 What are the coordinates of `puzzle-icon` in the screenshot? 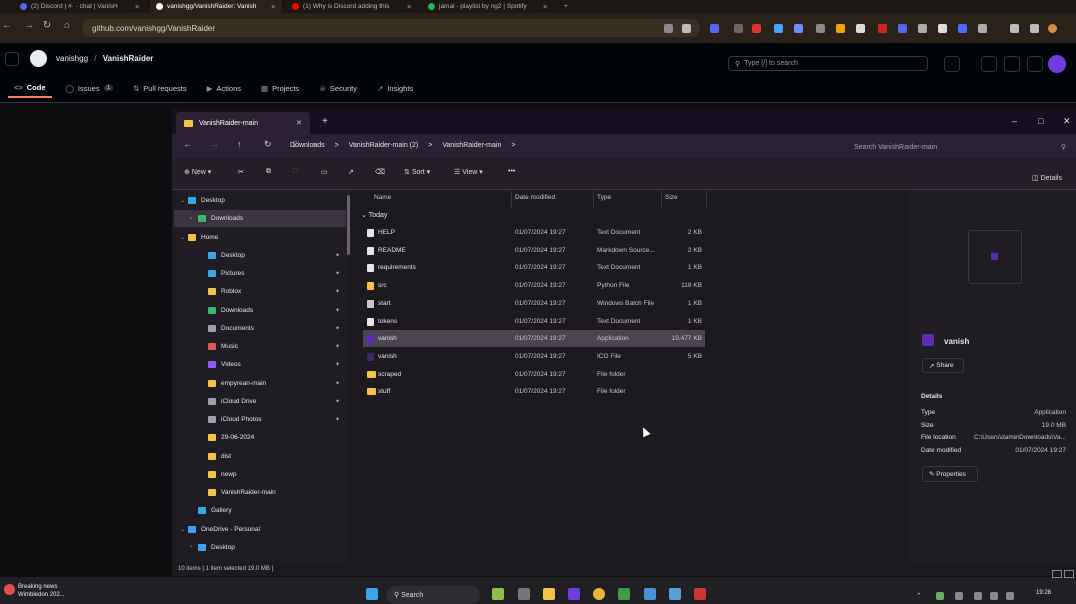 It's located at (982, 28).